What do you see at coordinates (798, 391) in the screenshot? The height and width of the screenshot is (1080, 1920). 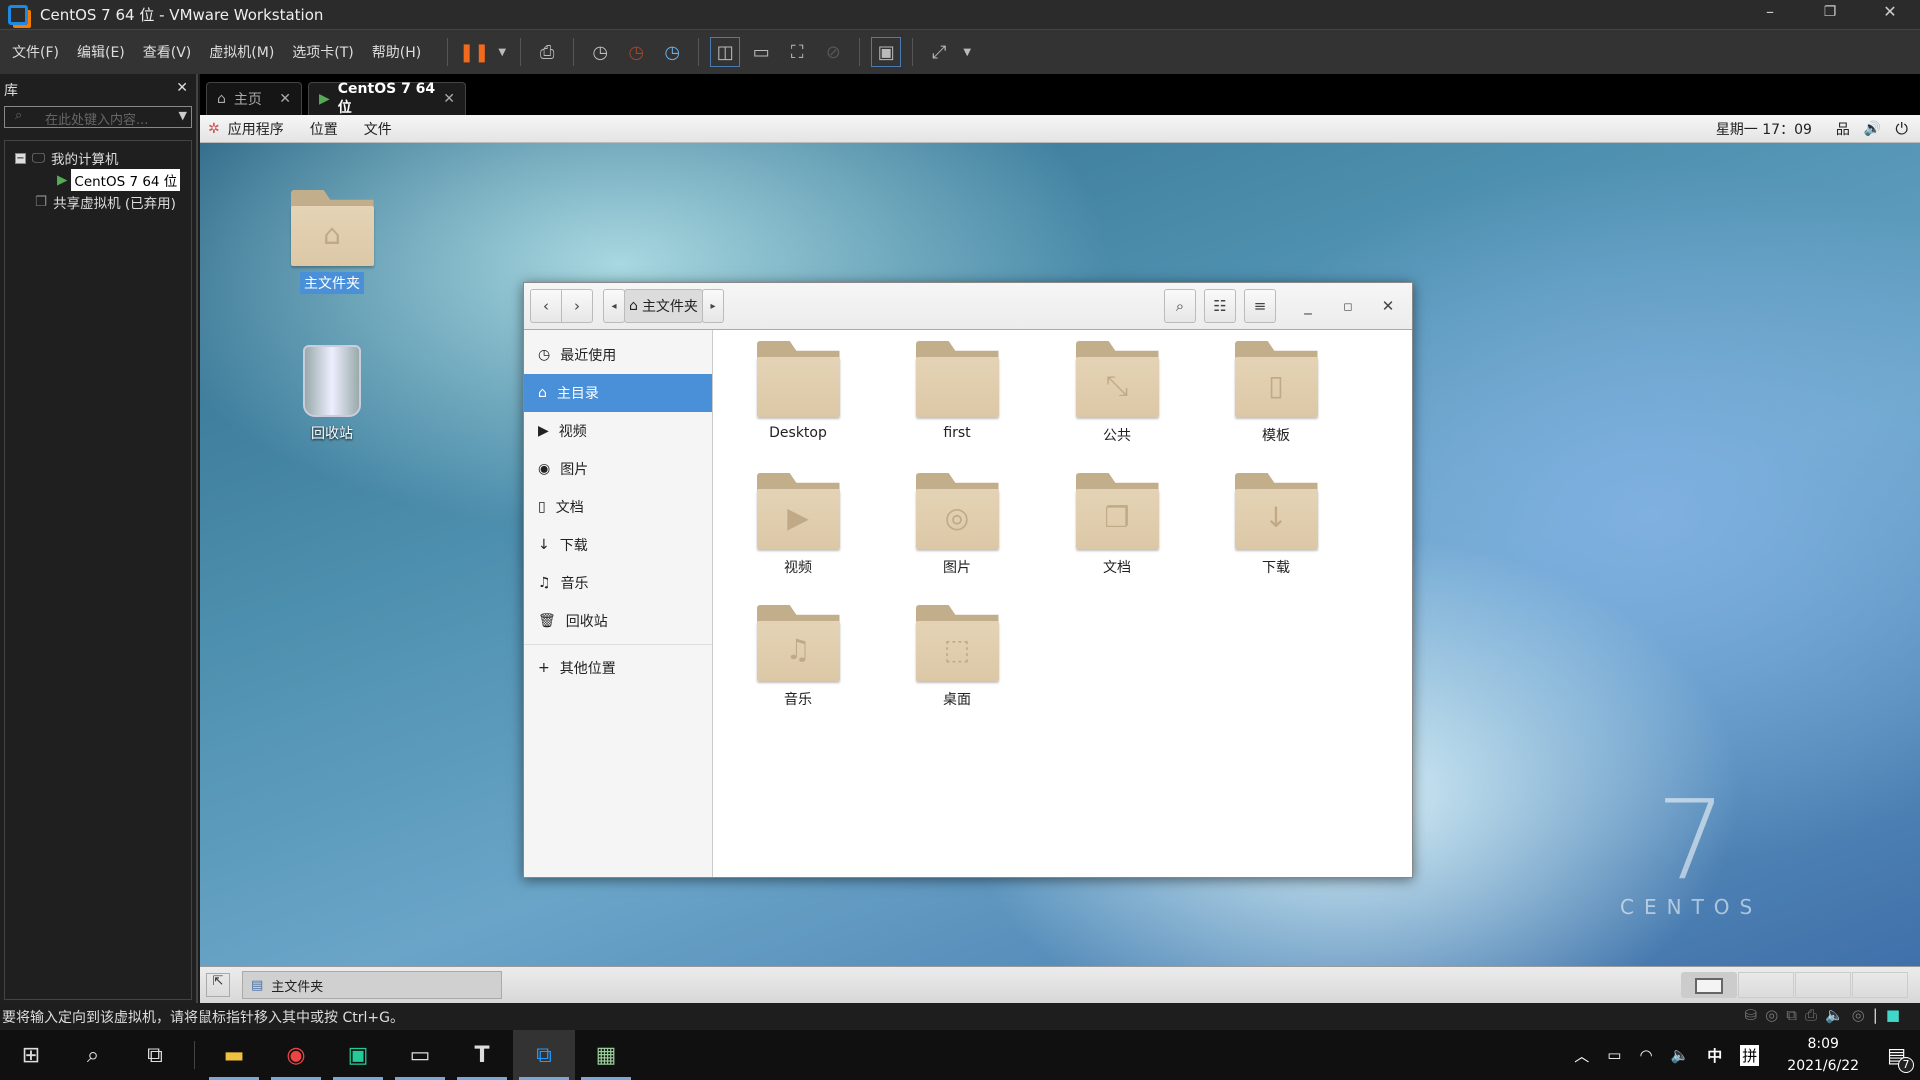 I see `folder-item: Desktop` at bounding box center [798, 391].